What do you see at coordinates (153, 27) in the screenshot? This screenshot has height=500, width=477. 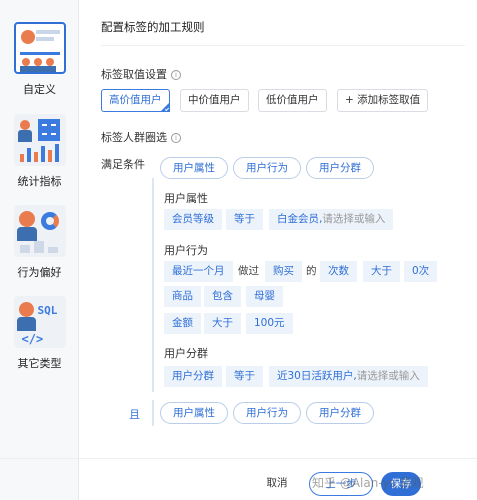 I see `page-title: 配置标签的加工规则` at bounding box center [153, 27].